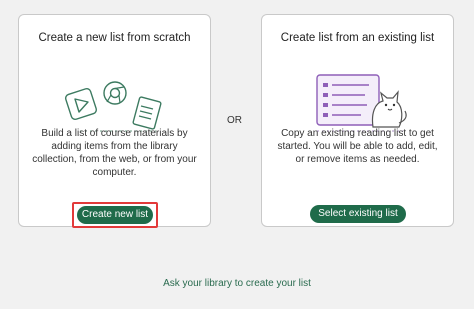 Image resolution: width=474 pixels, height=309 pixels. What do you see at coordinates (114, 93) in the screenshot?
I see `chrome-icon` at bounding box center [114, 93].